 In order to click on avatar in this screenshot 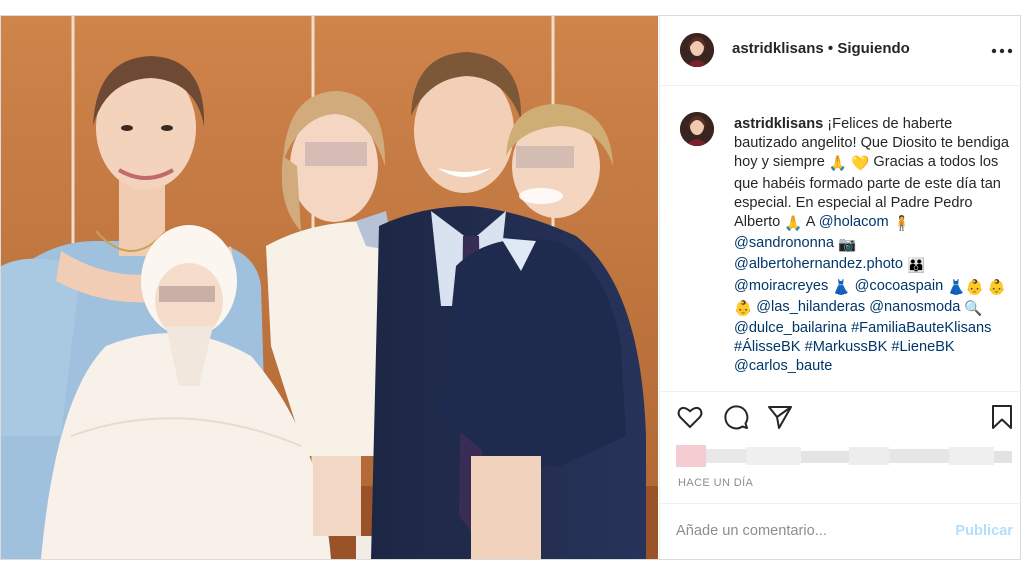, I will do `click(697, 50)`.